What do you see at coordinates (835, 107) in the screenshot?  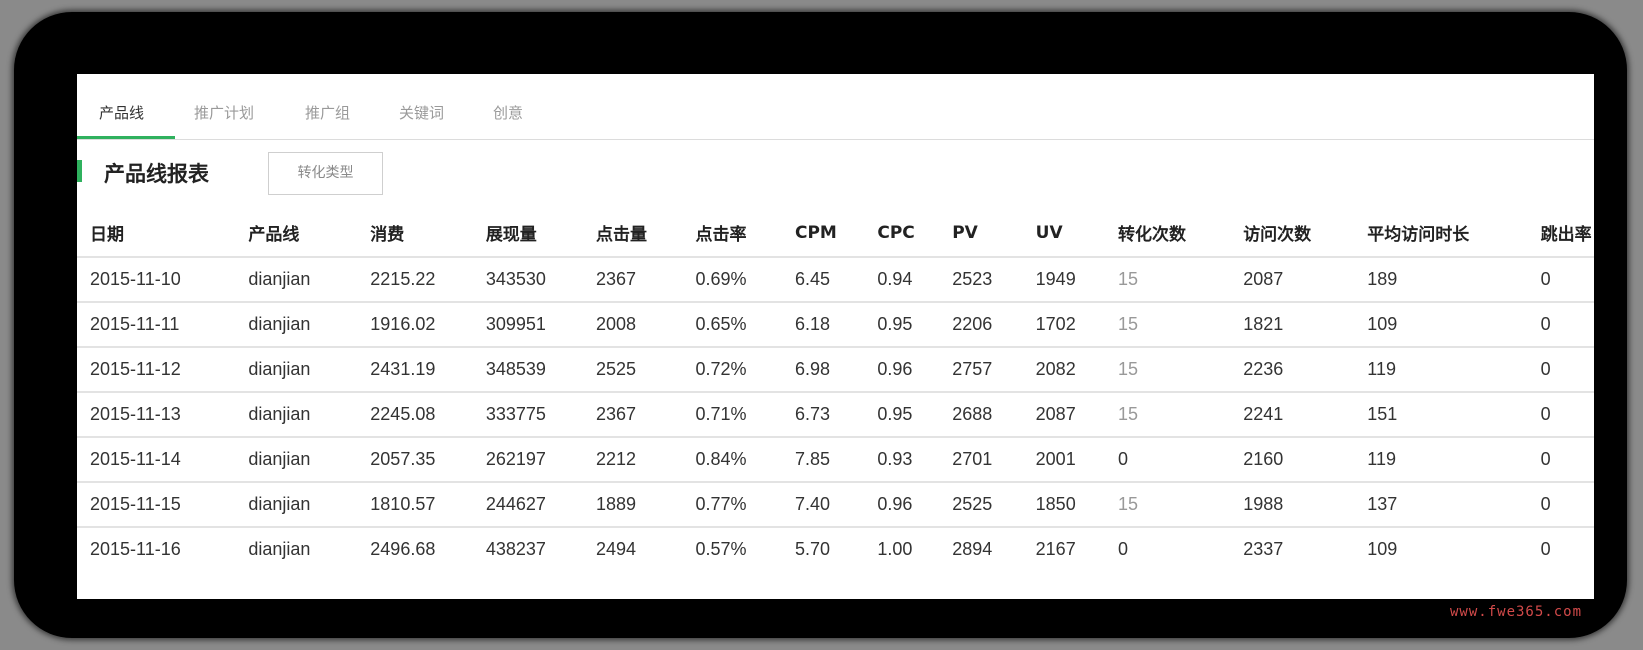 I see `tab-bar: 产品线 推广计划 推广组 关键词 创意` at bounding box center [835, 107].